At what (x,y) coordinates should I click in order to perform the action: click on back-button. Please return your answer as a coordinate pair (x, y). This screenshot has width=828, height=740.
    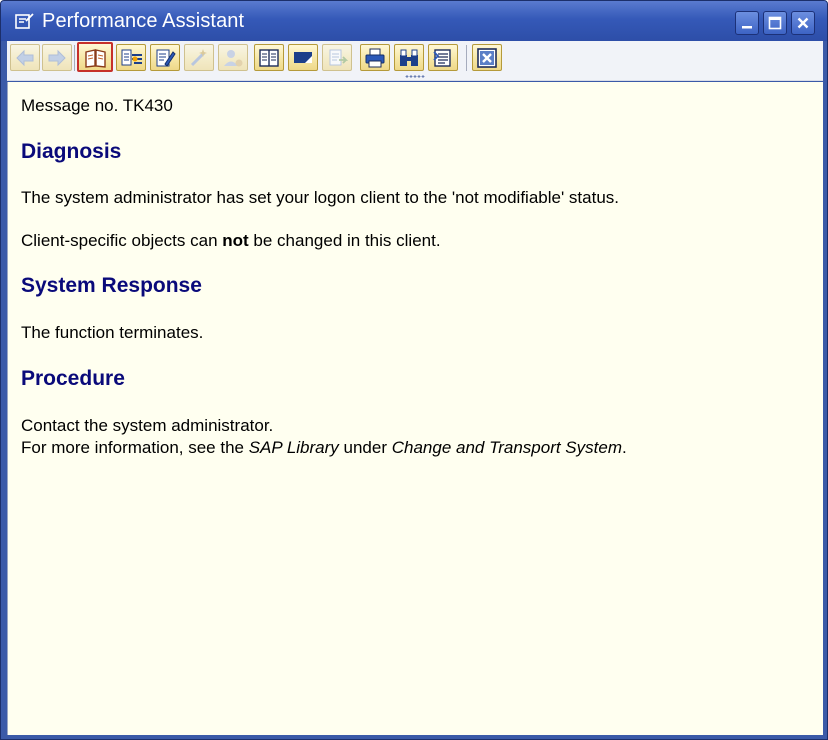
    Looking at the image, I should click on (25, 57).